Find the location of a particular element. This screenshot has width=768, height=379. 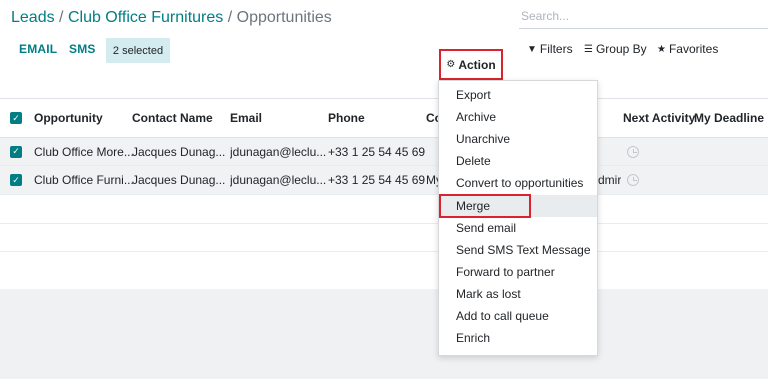

groupby-button: ☰ Group By is located at coordinates (615, 49).